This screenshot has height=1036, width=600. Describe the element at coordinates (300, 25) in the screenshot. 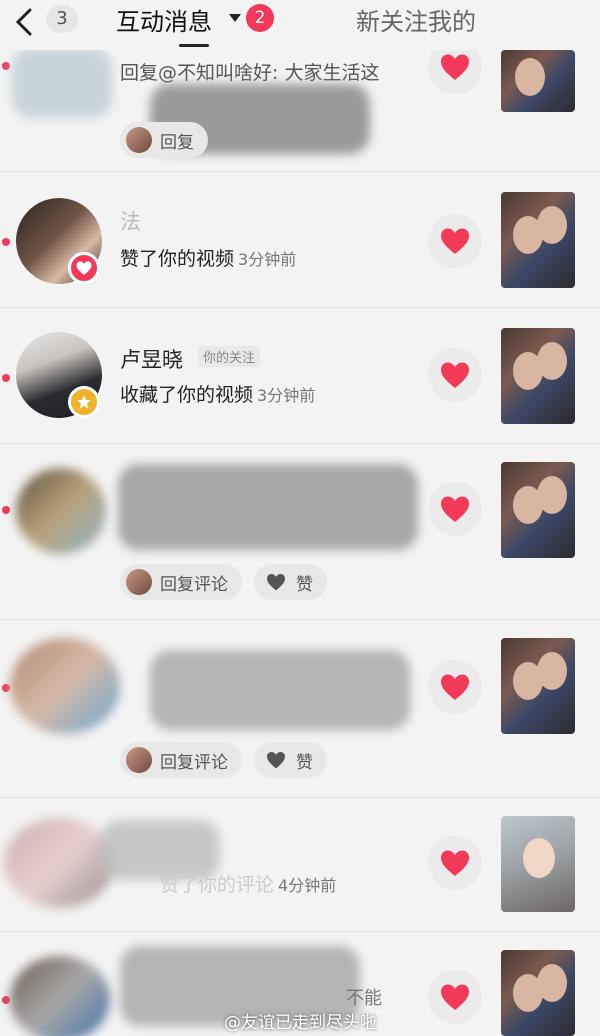

I see `top-bar: 3 互动消息 2 新关注我的` at that location.